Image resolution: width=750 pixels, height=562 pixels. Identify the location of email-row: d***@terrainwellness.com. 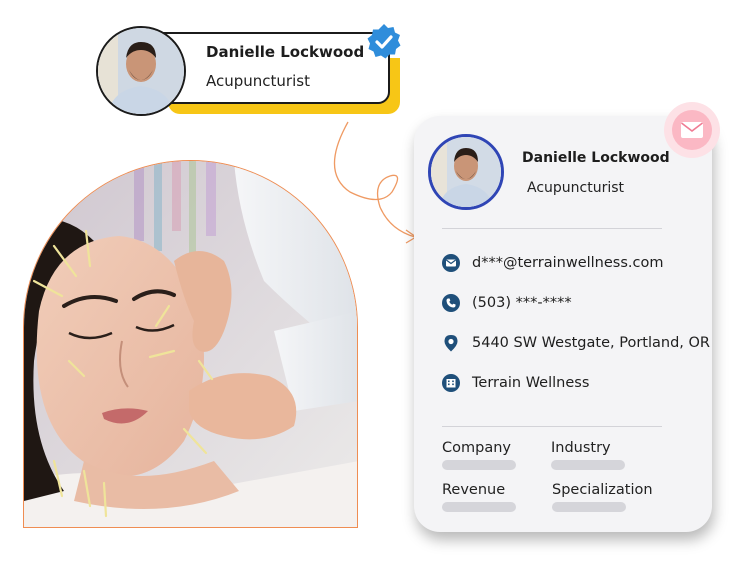
(552, 263).